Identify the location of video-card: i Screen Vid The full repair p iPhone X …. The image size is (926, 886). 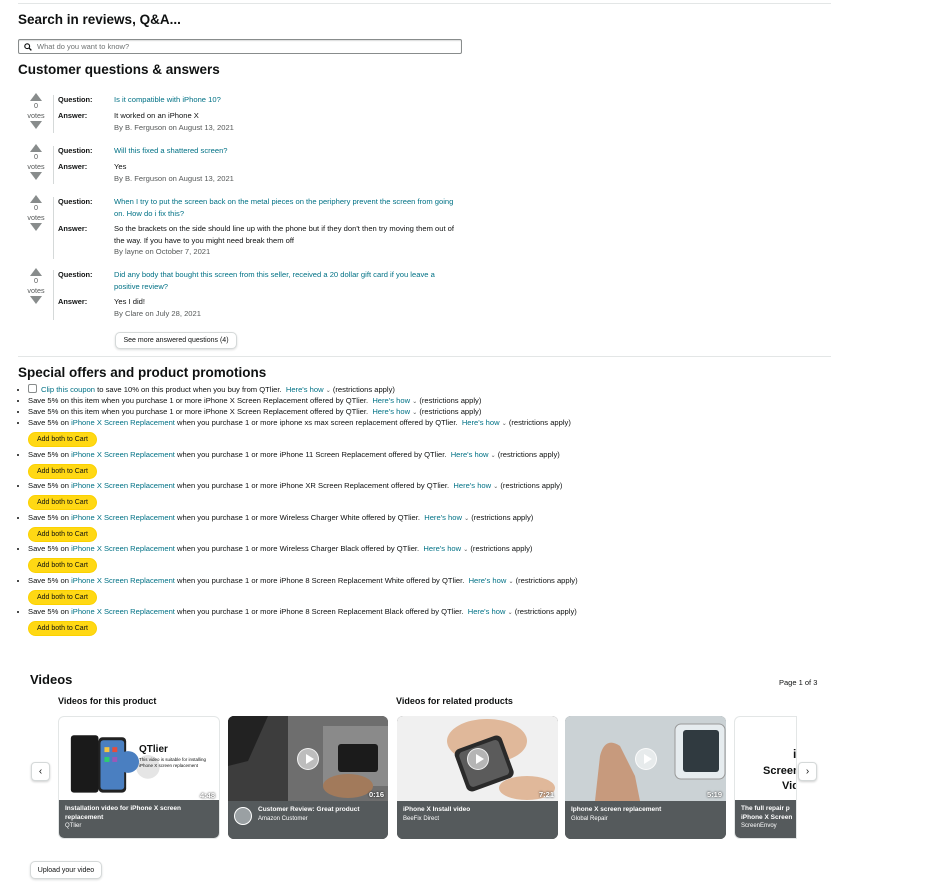
(765, 777).